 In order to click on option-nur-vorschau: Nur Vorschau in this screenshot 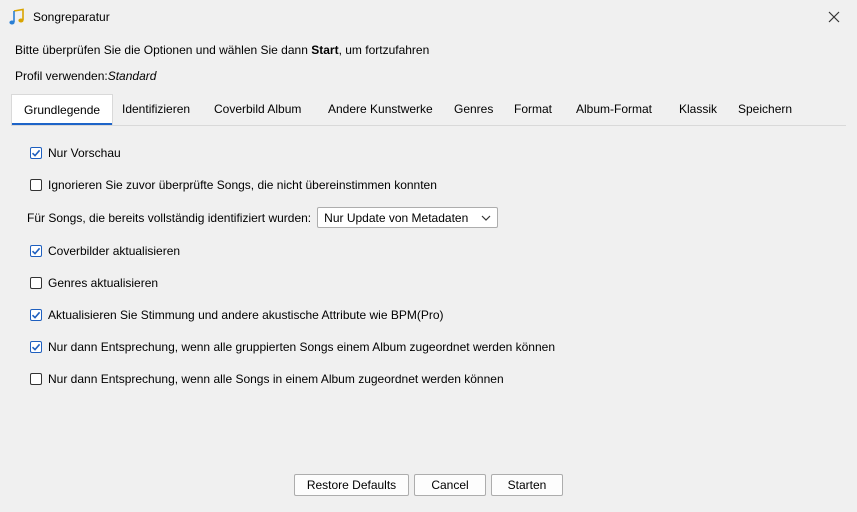, I will do `click(75, 153)`.